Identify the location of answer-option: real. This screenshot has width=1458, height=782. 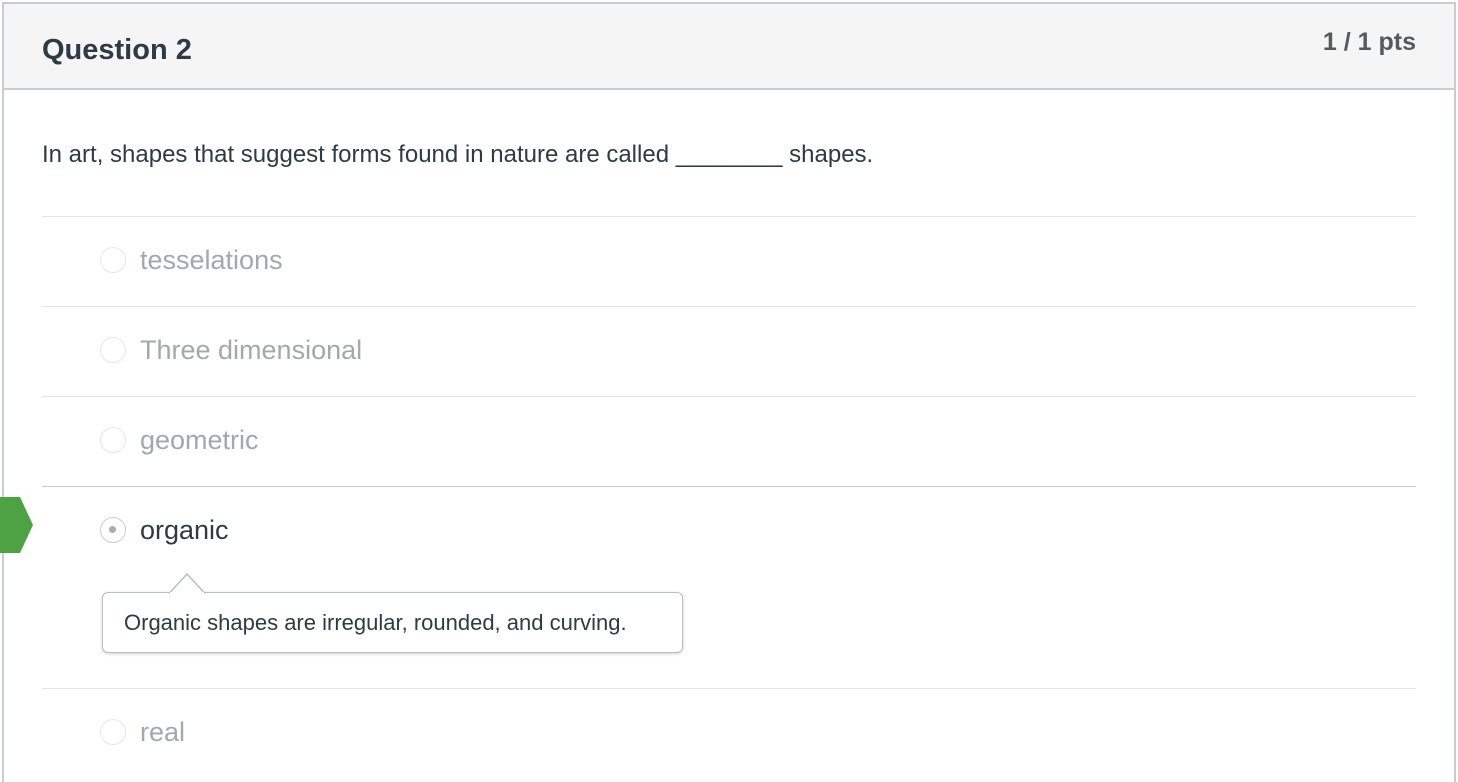
(729, 733).